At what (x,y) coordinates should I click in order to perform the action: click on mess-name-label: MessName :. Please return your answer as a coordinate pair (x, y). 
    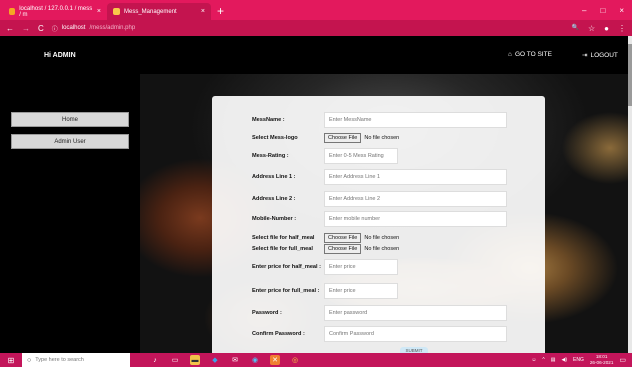
    Looking at the image, I should click on (268, 120).